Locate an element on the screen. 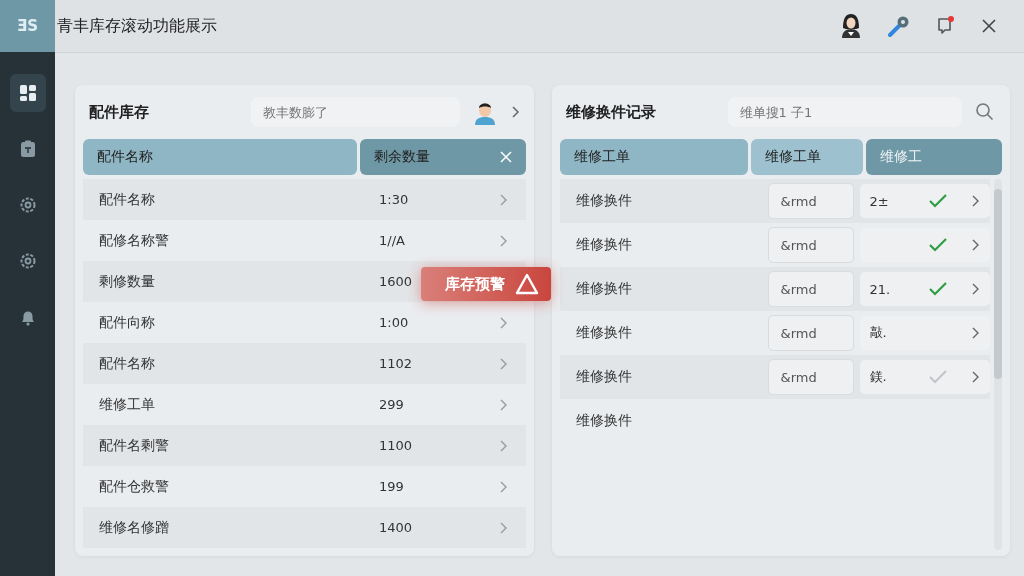 The image size is (1024, 576). panel-title: 配件库存 is located at coordinates (119, 112).